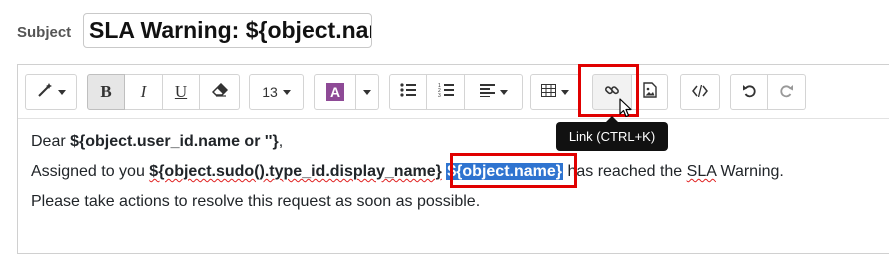  I want to click on sla-word: SLA, so click(701, 171).